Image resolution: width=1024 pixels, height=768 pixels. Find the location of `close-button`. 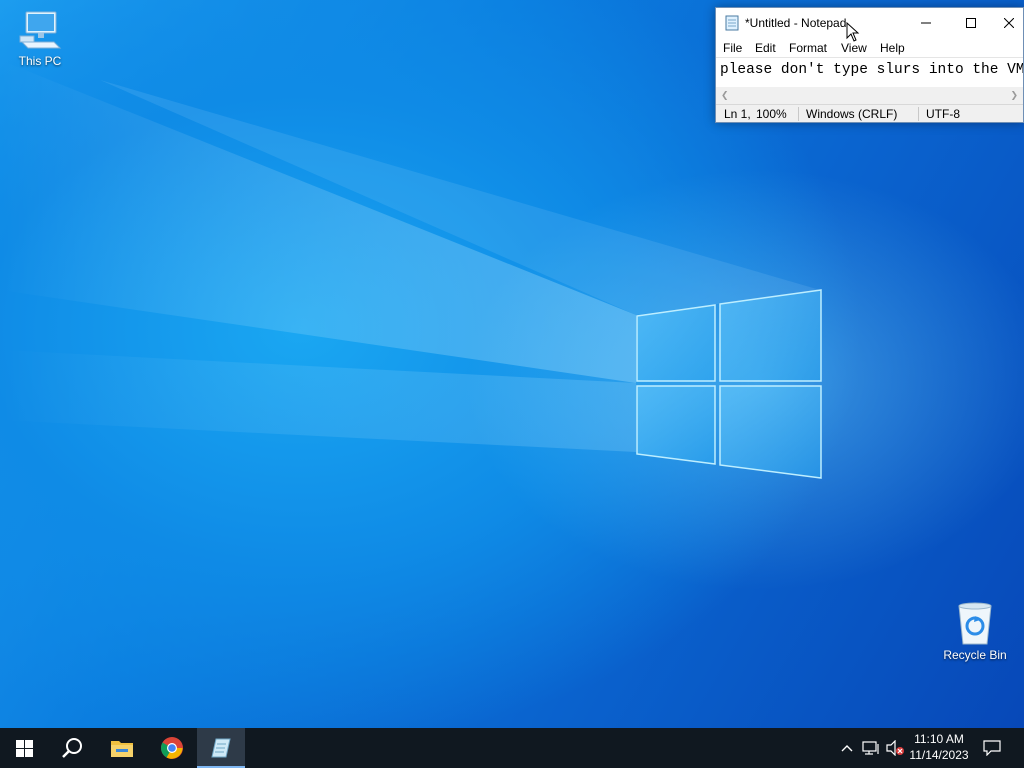

close-button is located at coordinates (1008, 22).